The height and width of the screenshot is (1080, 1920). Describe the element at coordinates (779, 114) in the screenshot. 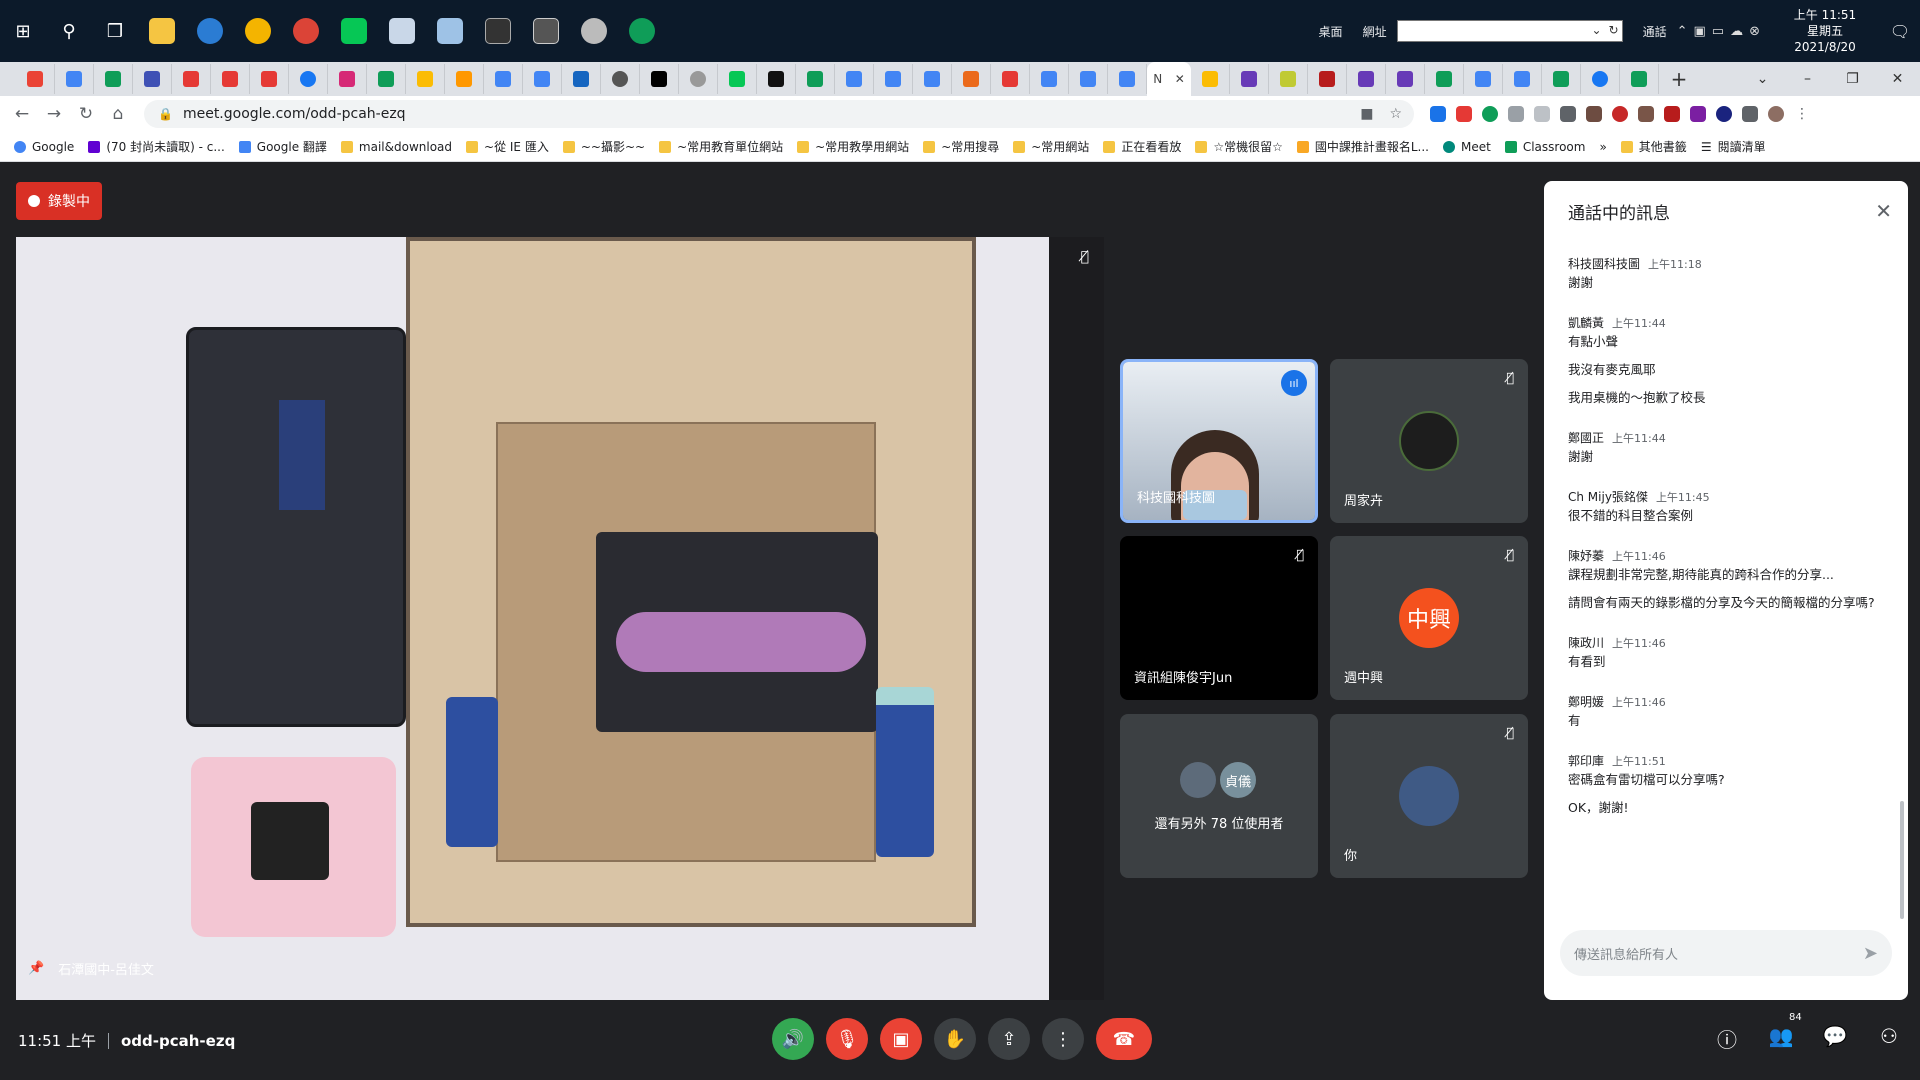

I see `url-bar: 🔒 meet.google.com/odd-pcah-ezq ■ ☆` at that location.